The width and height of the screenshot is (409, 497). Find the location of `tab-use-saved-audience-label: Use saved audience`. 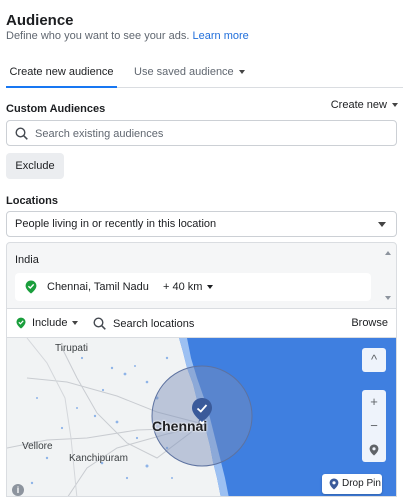

tab-use-saved-audience-label: Use saved audience is located at coordinates (184, 72).